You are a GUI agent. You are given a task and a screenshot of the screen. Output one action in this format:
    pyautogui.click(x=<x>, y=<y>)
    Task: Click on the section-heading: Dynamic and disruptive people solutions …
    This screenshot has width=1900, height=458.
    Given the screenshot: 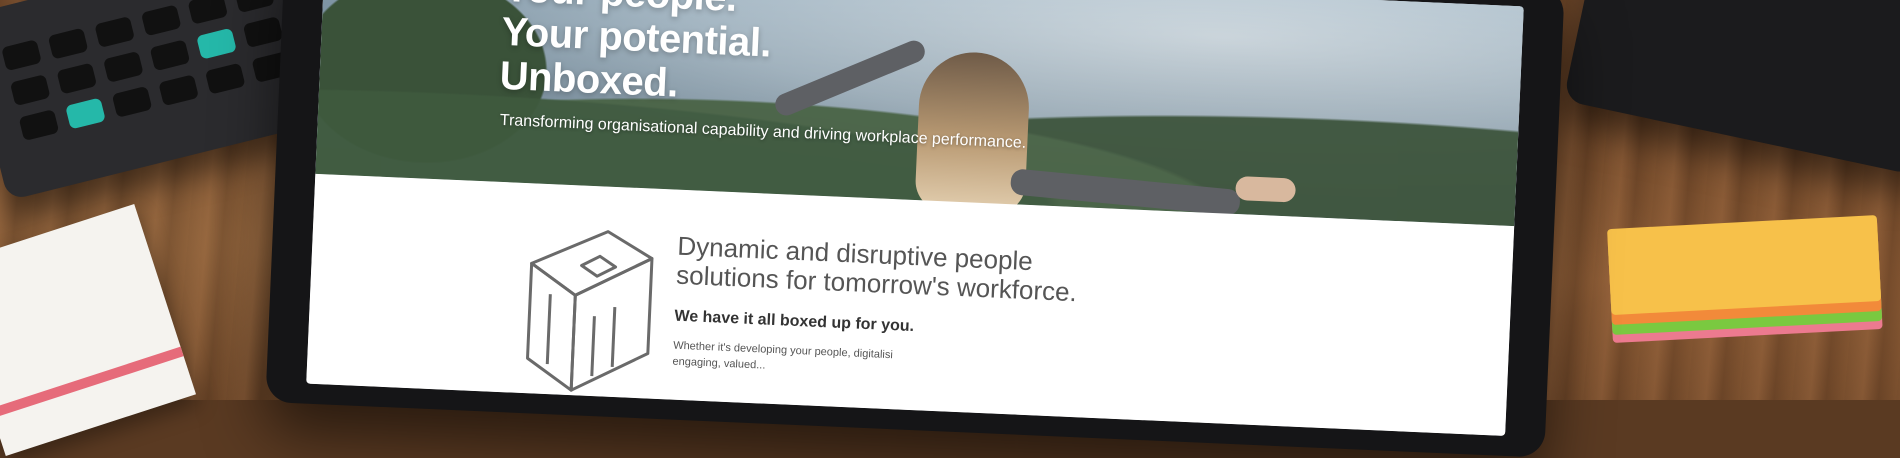 What is the action you would take?
    pyautogui.click(x=877, y=269)
    